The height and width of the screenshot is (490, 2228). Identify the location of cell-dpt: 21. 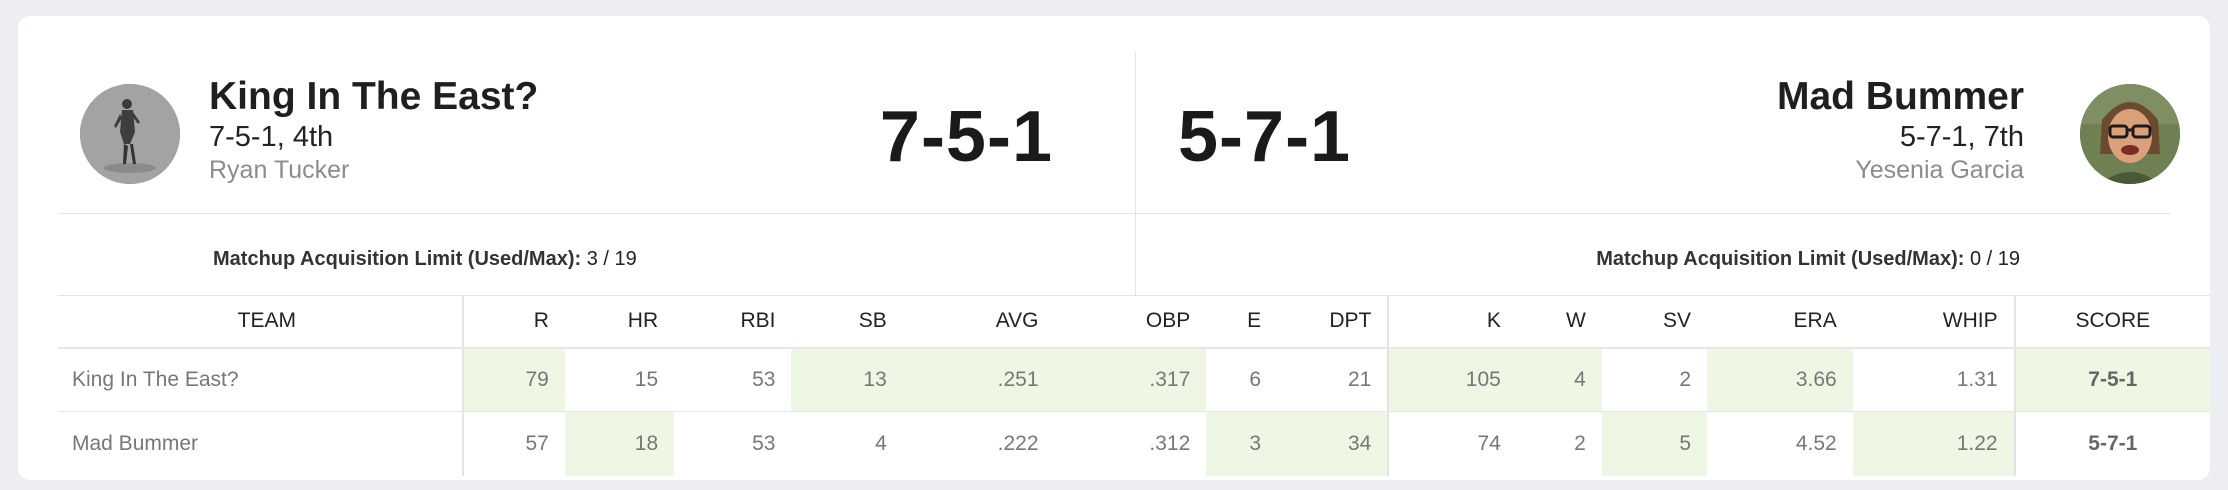
(1333, 379).